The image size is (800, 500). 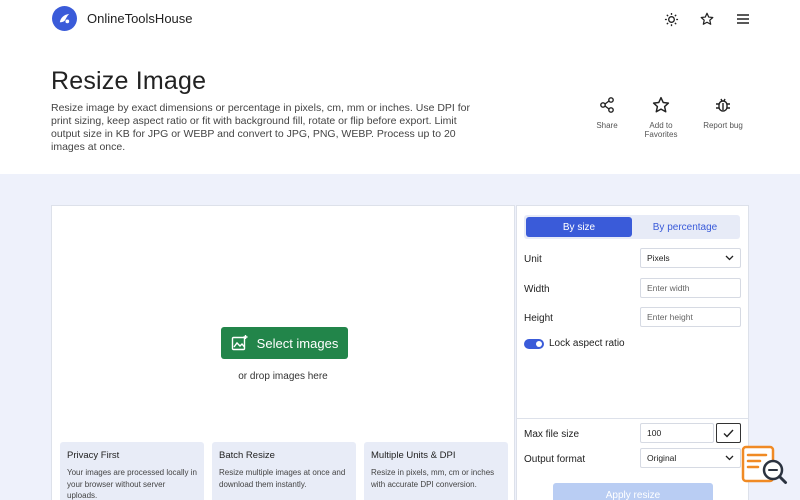 I want to click on menu-button, so click(x=743, y=19).